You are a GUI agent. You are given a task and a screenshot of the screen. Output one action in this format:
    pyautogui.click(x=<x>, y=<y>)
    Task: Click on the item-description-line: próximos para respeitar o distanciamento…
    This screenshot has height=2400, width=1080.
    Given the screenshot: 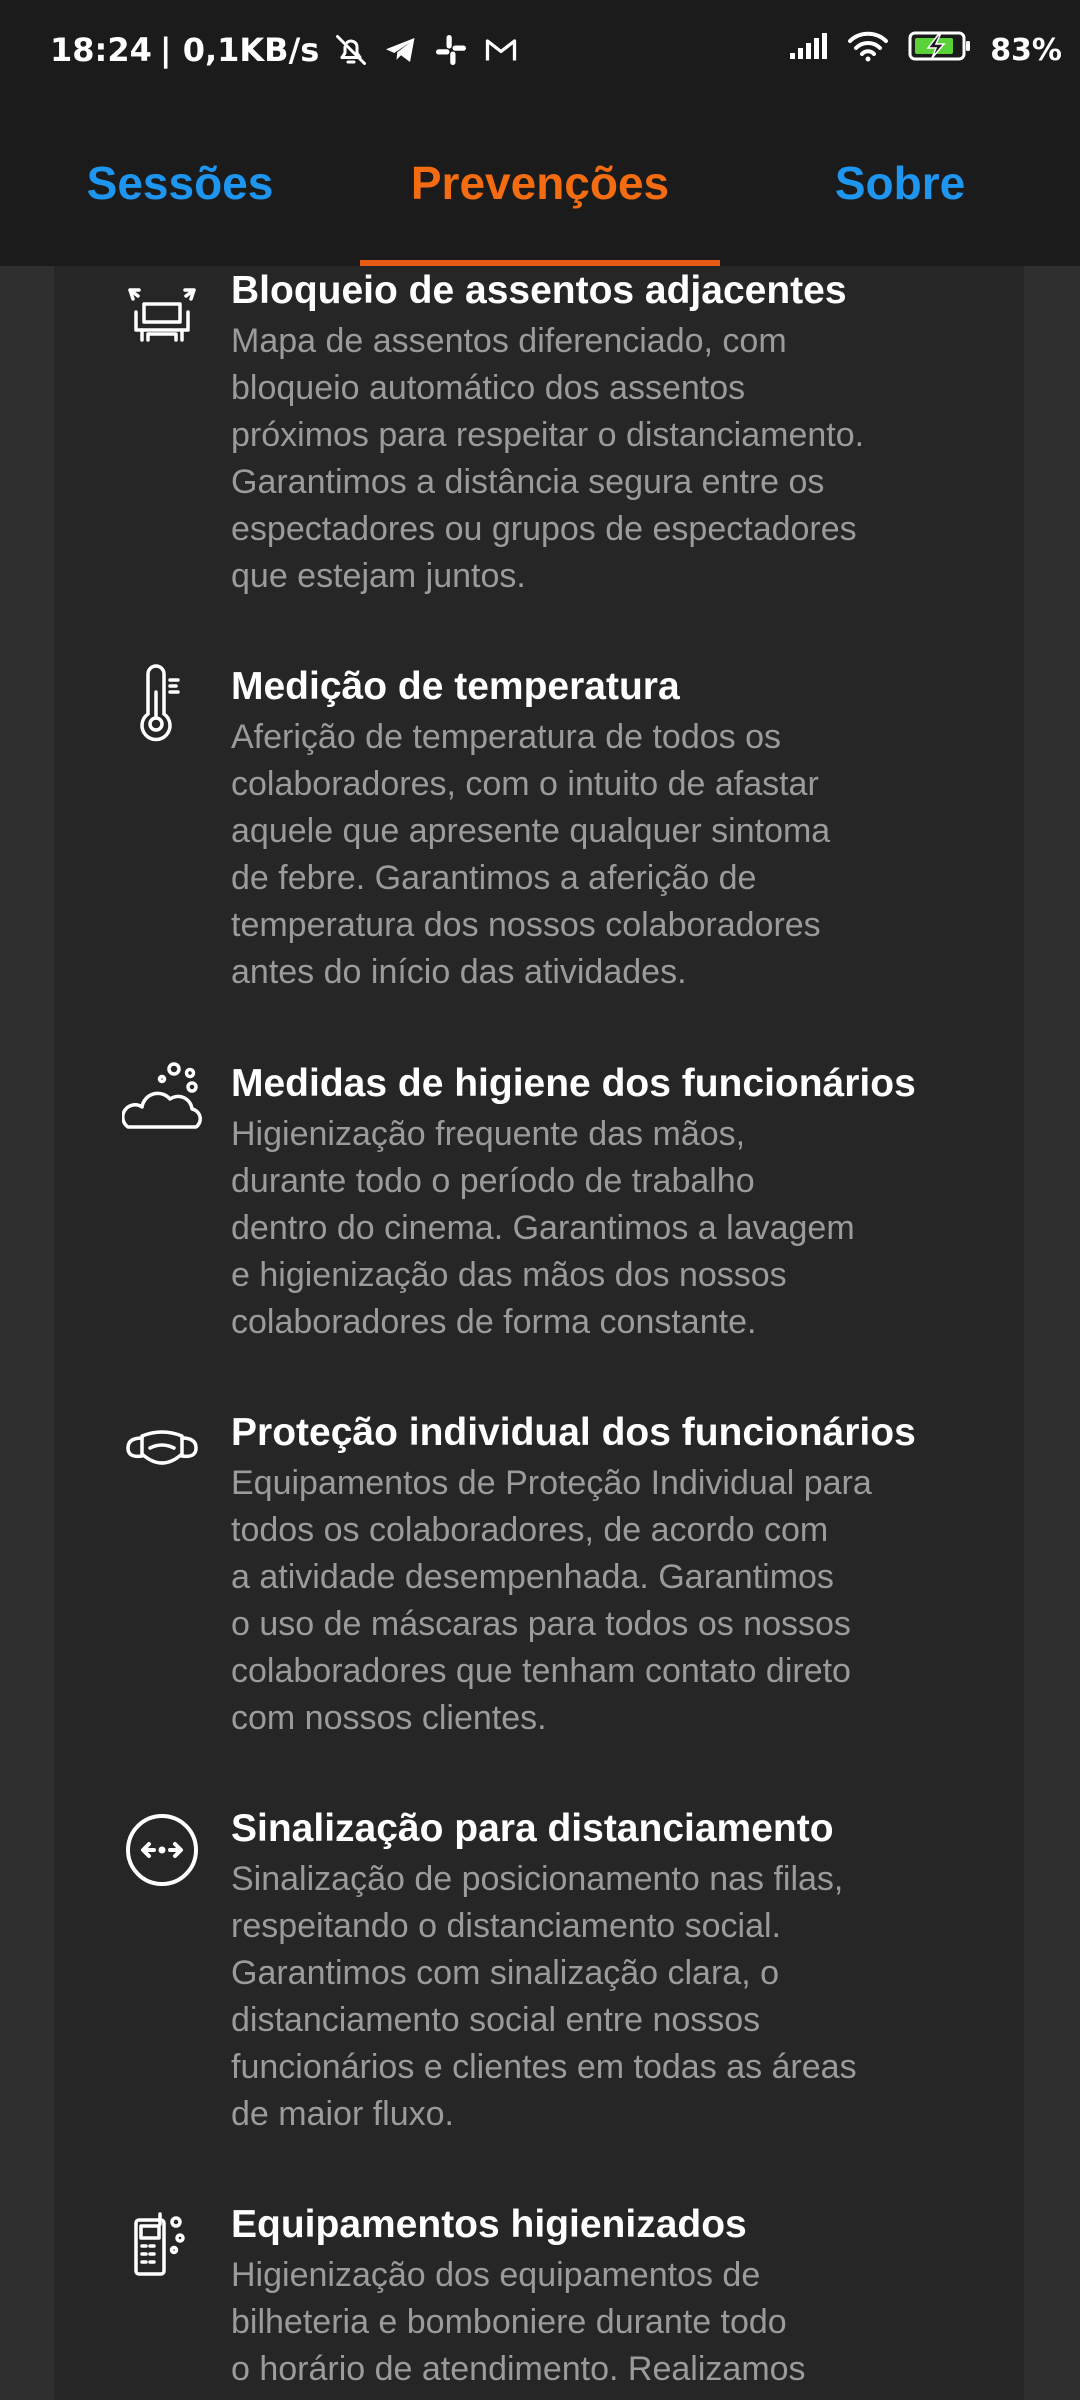 What is the action you would take?
    pyautogui.click(x=548, y=435)
    